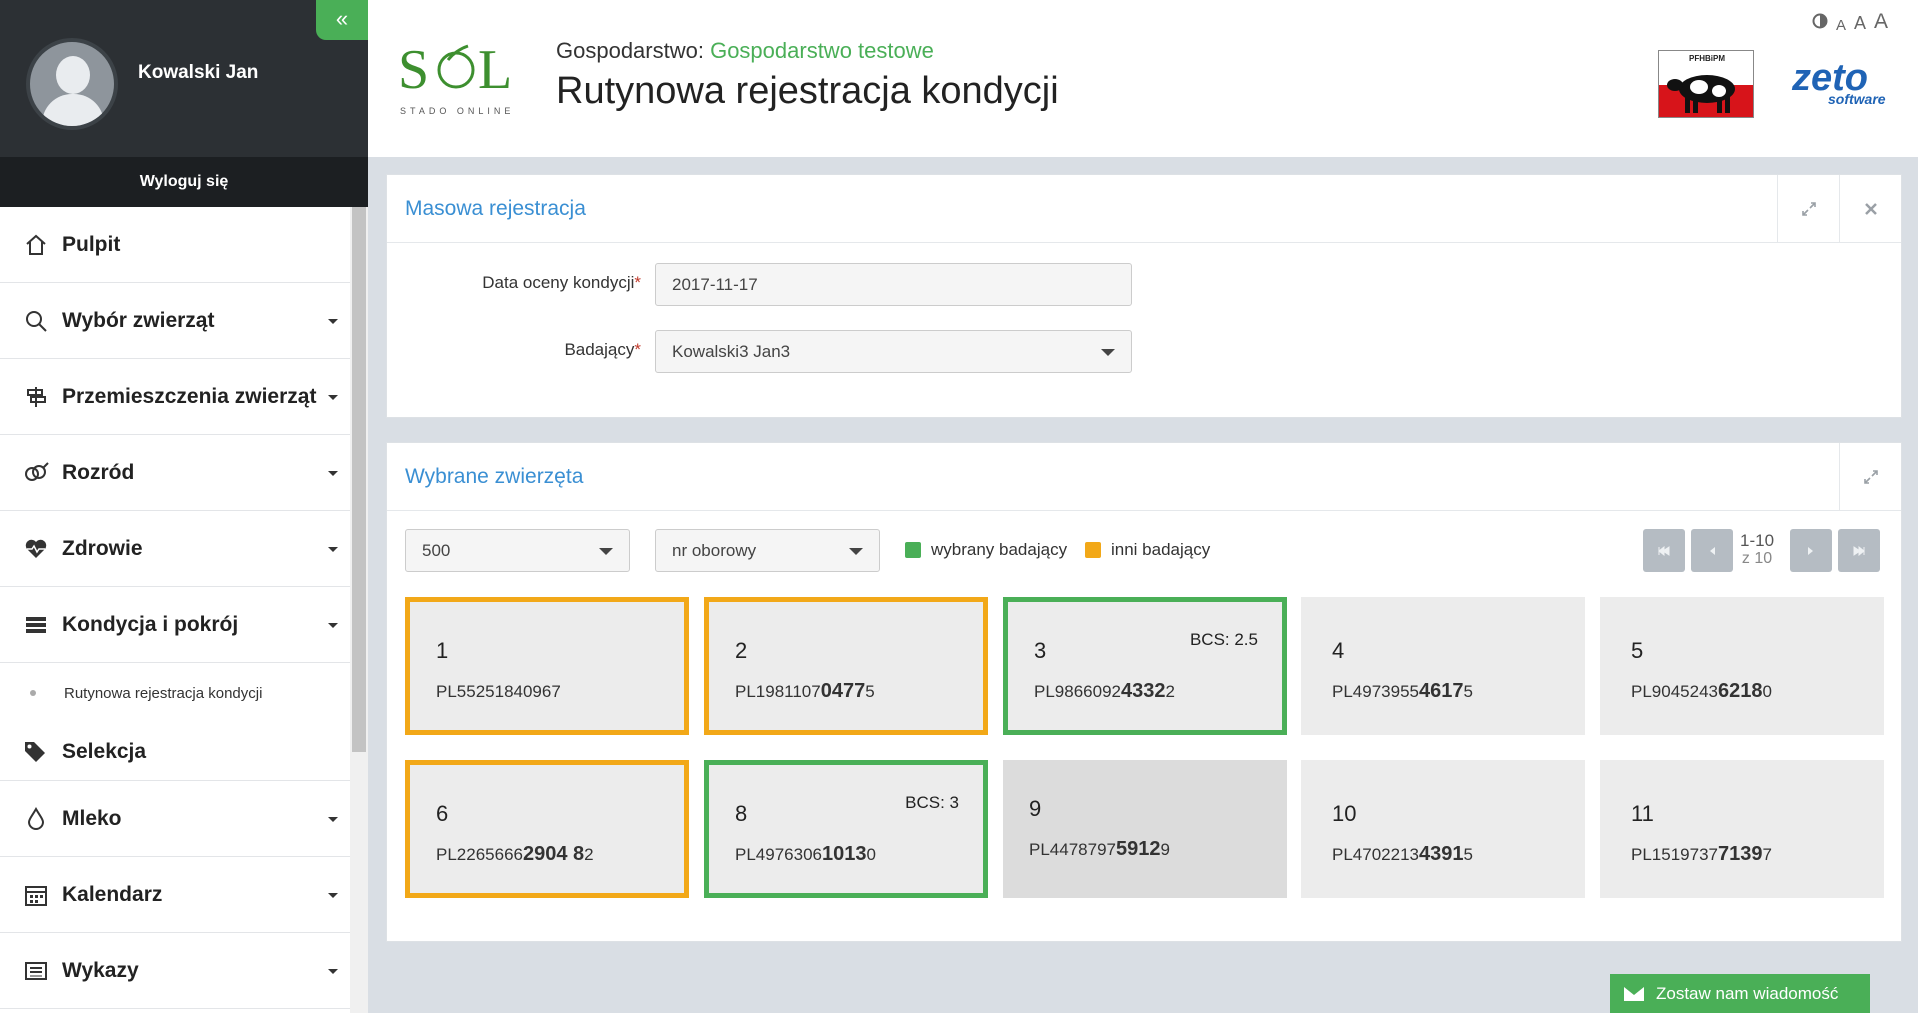 The width and height of the screenshot is (1918, 1013). Describe the element at coordinates (189, 396) in the screenshot. I see `sidebar-item-label: Przemieszczenia zwierząt` at that location.